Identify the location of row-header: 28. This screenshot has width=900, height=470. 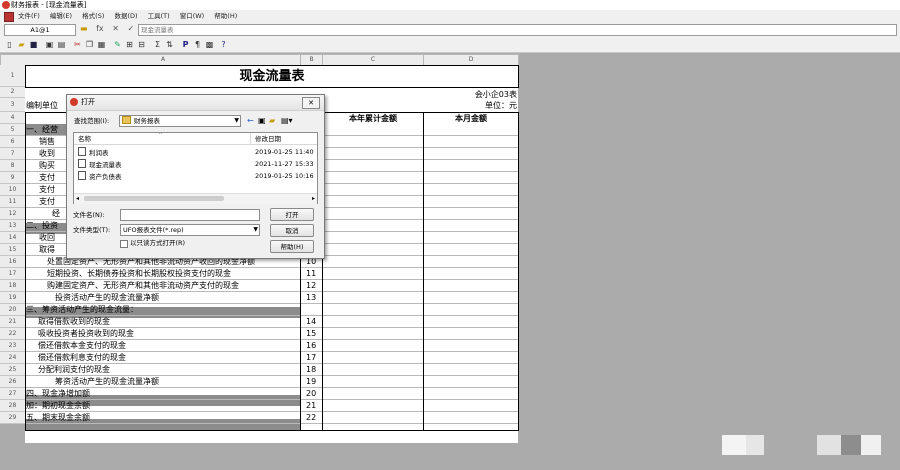
(13, 406).